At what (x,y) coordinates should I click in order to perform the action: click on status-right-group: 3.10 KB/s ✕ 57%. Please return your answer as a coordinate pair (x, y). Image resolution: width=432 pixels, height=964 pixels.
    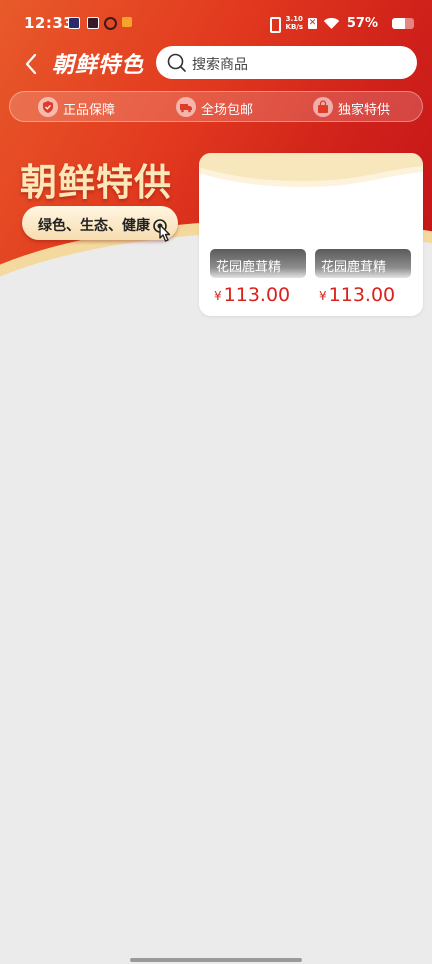
    Looking at the image, I should click on (334, 24).